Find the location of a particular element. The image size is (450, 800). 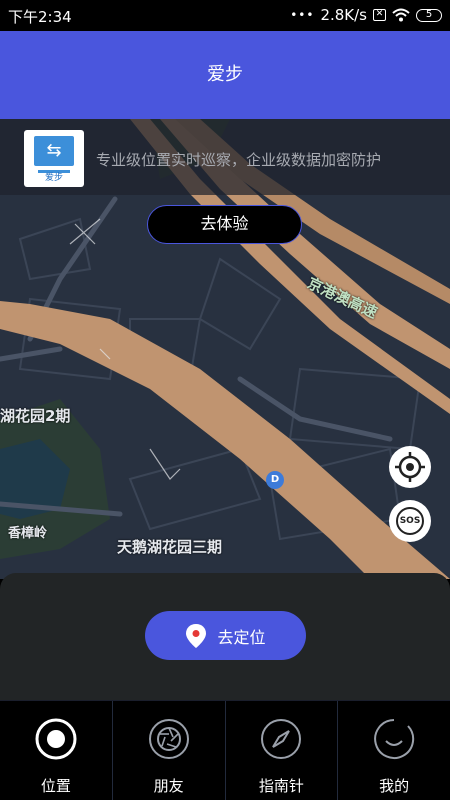

tab-location: 位置 is located at coordinates (56, 750).